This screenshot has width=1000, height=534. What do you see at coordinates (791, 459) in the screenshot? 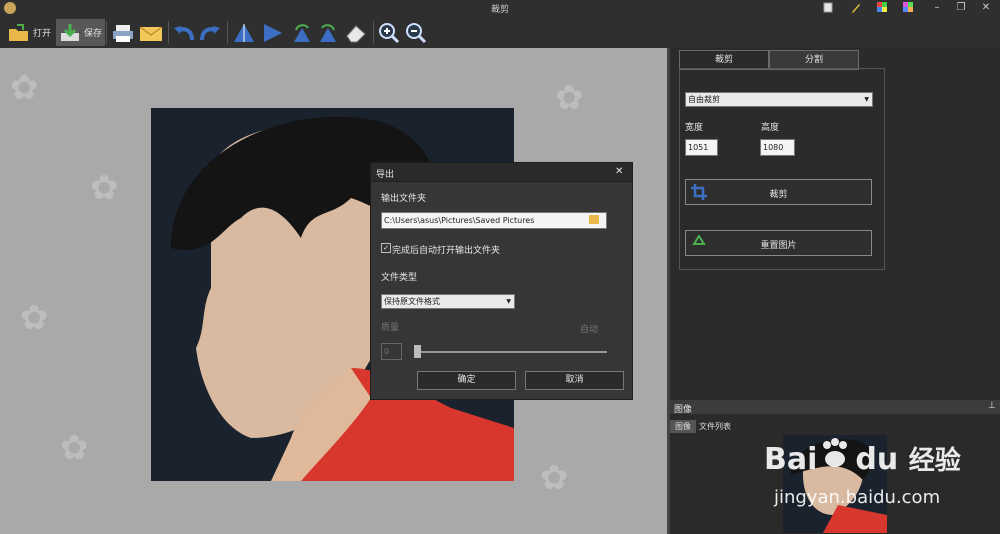
I see `watermark-brand: Bai` at bounding box center [791, 459].